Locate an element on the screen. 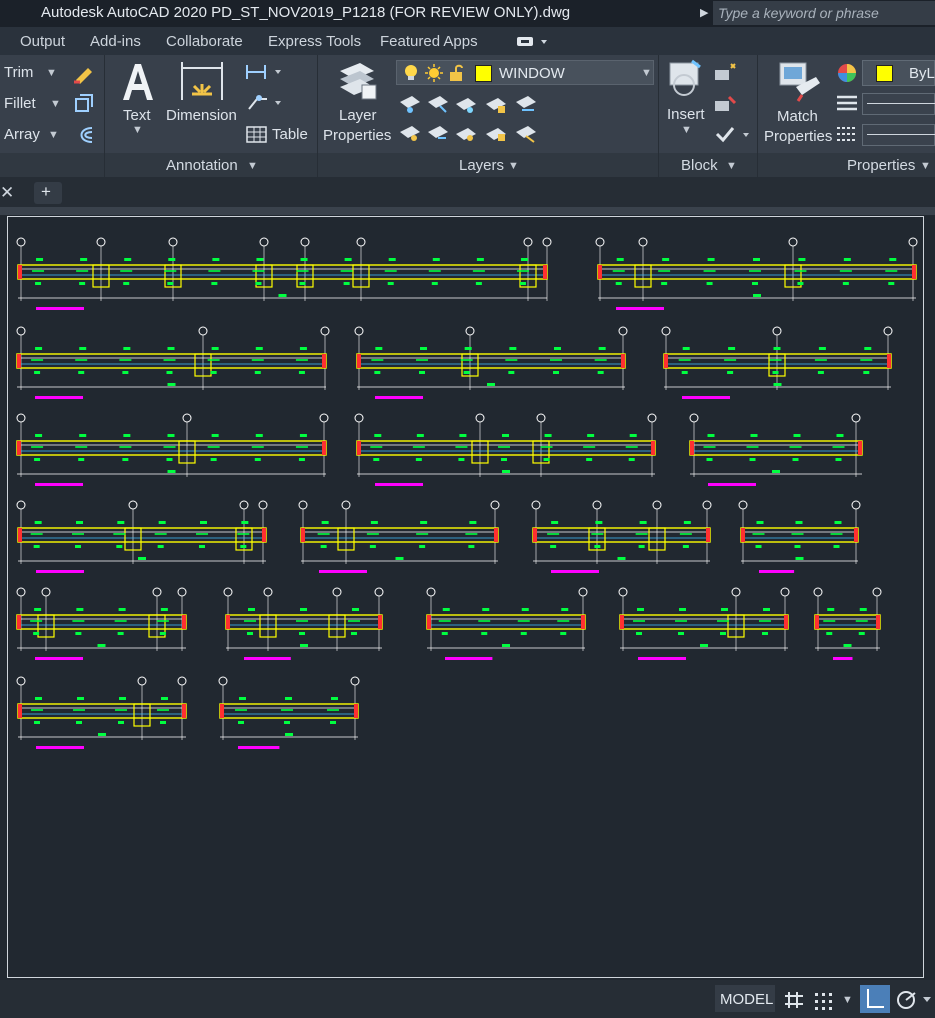 This screenshot has width=935, height=1018. snap-dropdown-icon: ▼ is located at coordinates (847, 1000).